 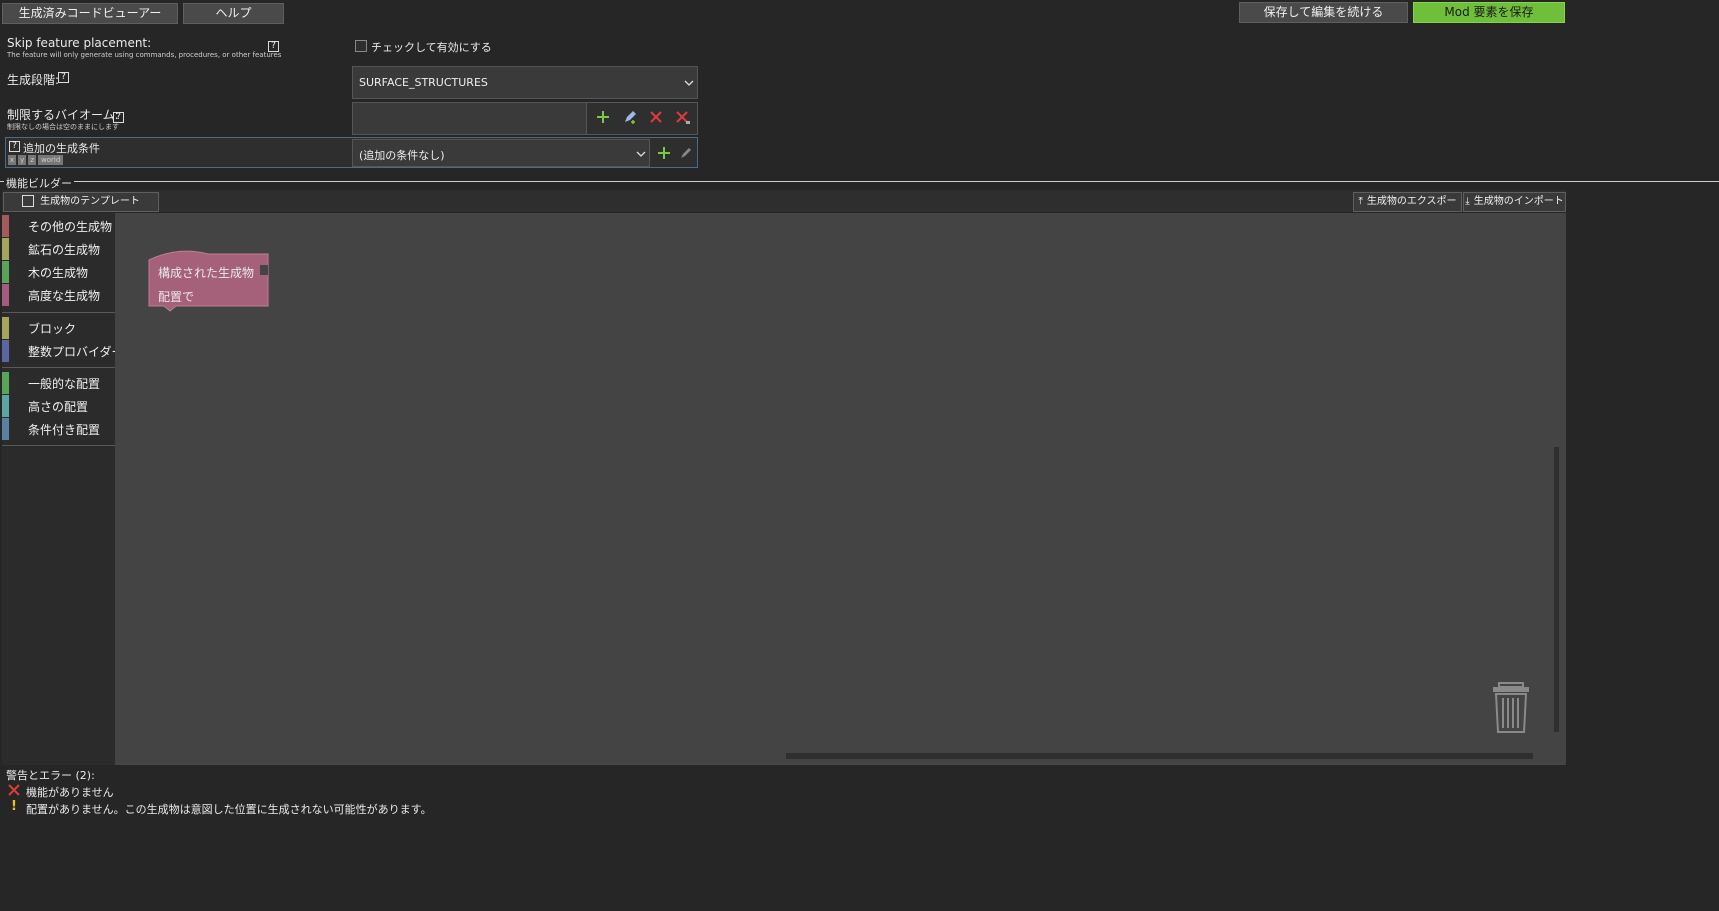 I want to click on category-item: 鉱石の生成物, so click(x=58, y=249).